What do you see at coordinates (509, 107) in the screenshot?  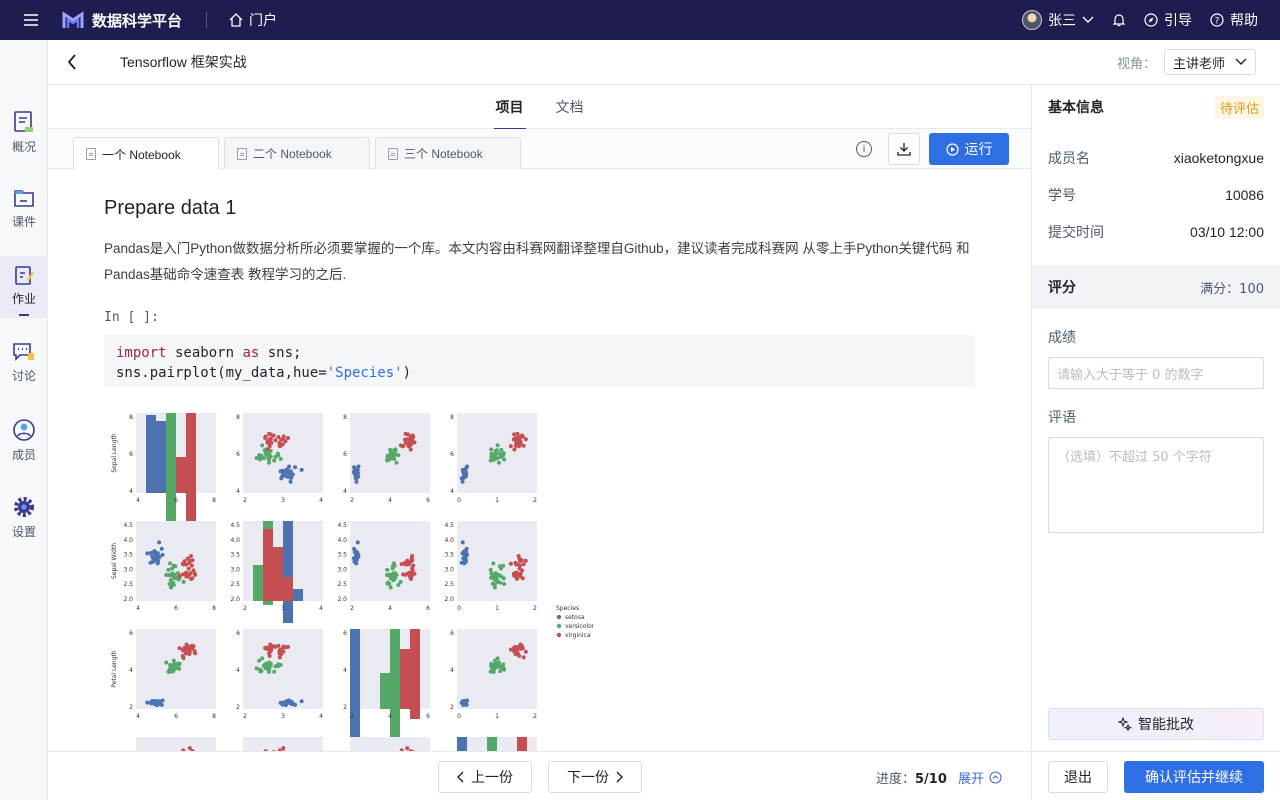 I see `tab-project: 项目` at bounding box center [509, 107].